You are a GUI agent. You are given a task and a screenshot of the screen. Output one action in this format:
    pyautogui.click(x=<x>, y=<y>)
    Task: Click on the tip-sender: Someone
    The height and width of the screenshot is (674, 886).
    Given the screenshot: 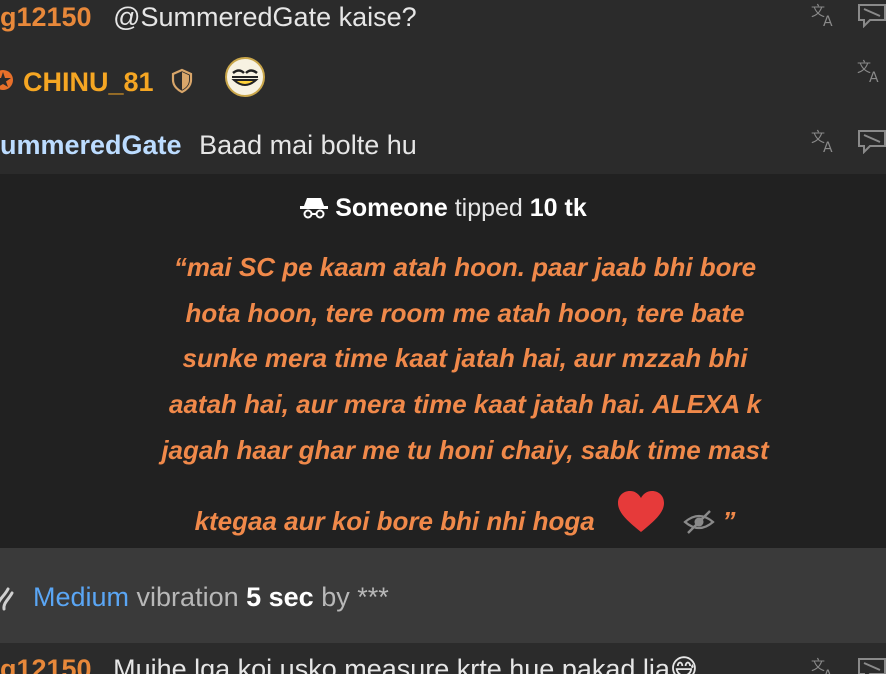 What is the action you would take?
    pyautogui.click(x=391, y=208)
    